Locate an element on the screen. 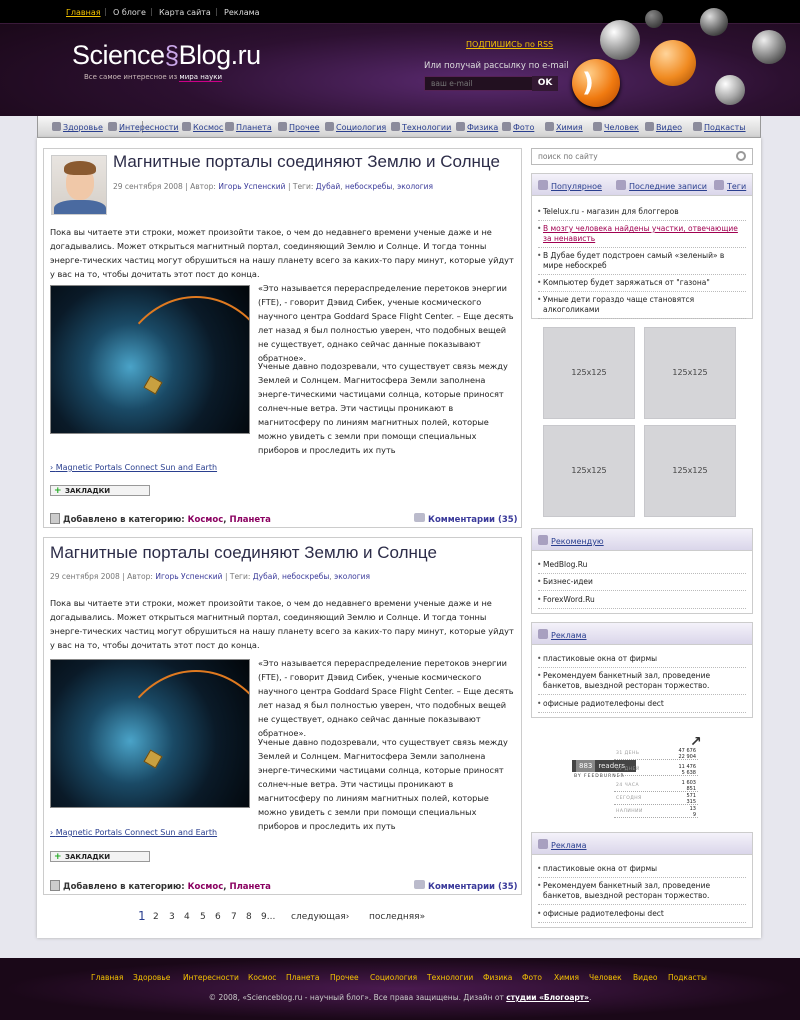  footer-link: Космос is located at coordinates (262, 977).